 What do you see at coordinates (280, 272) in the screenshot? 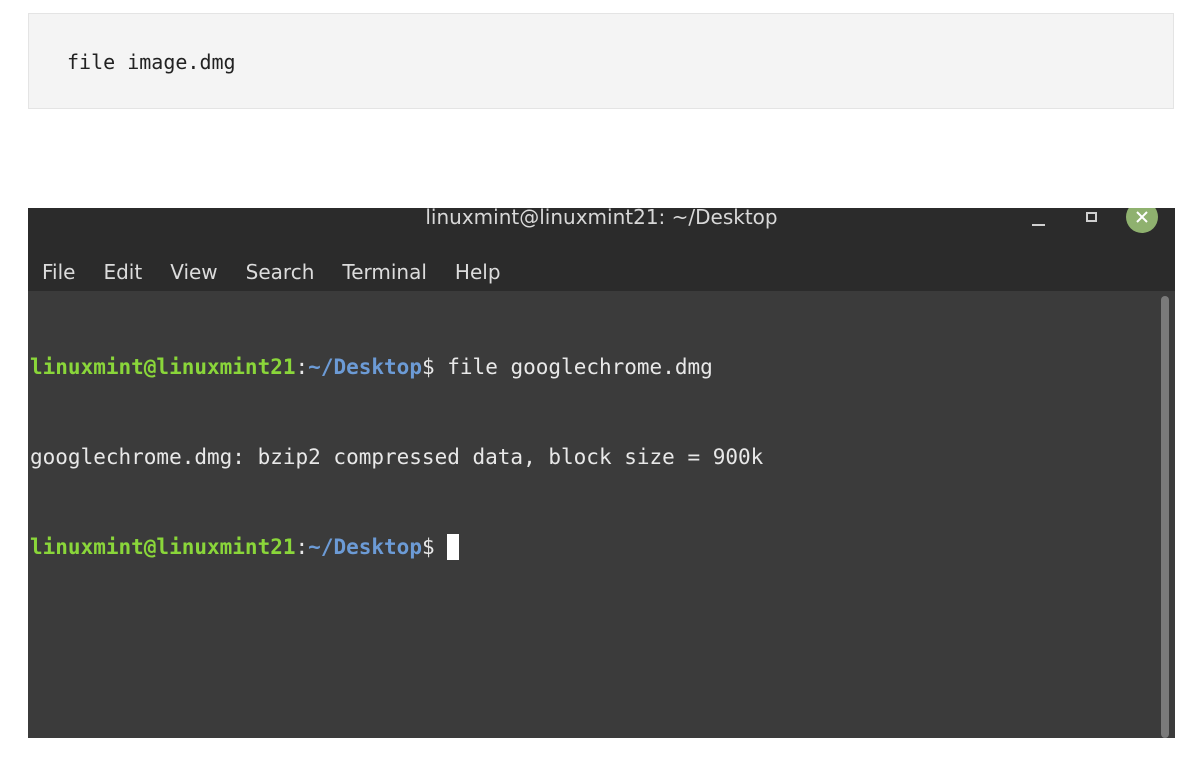
I see `menu-search: Search` at bounding box center [280, 272].